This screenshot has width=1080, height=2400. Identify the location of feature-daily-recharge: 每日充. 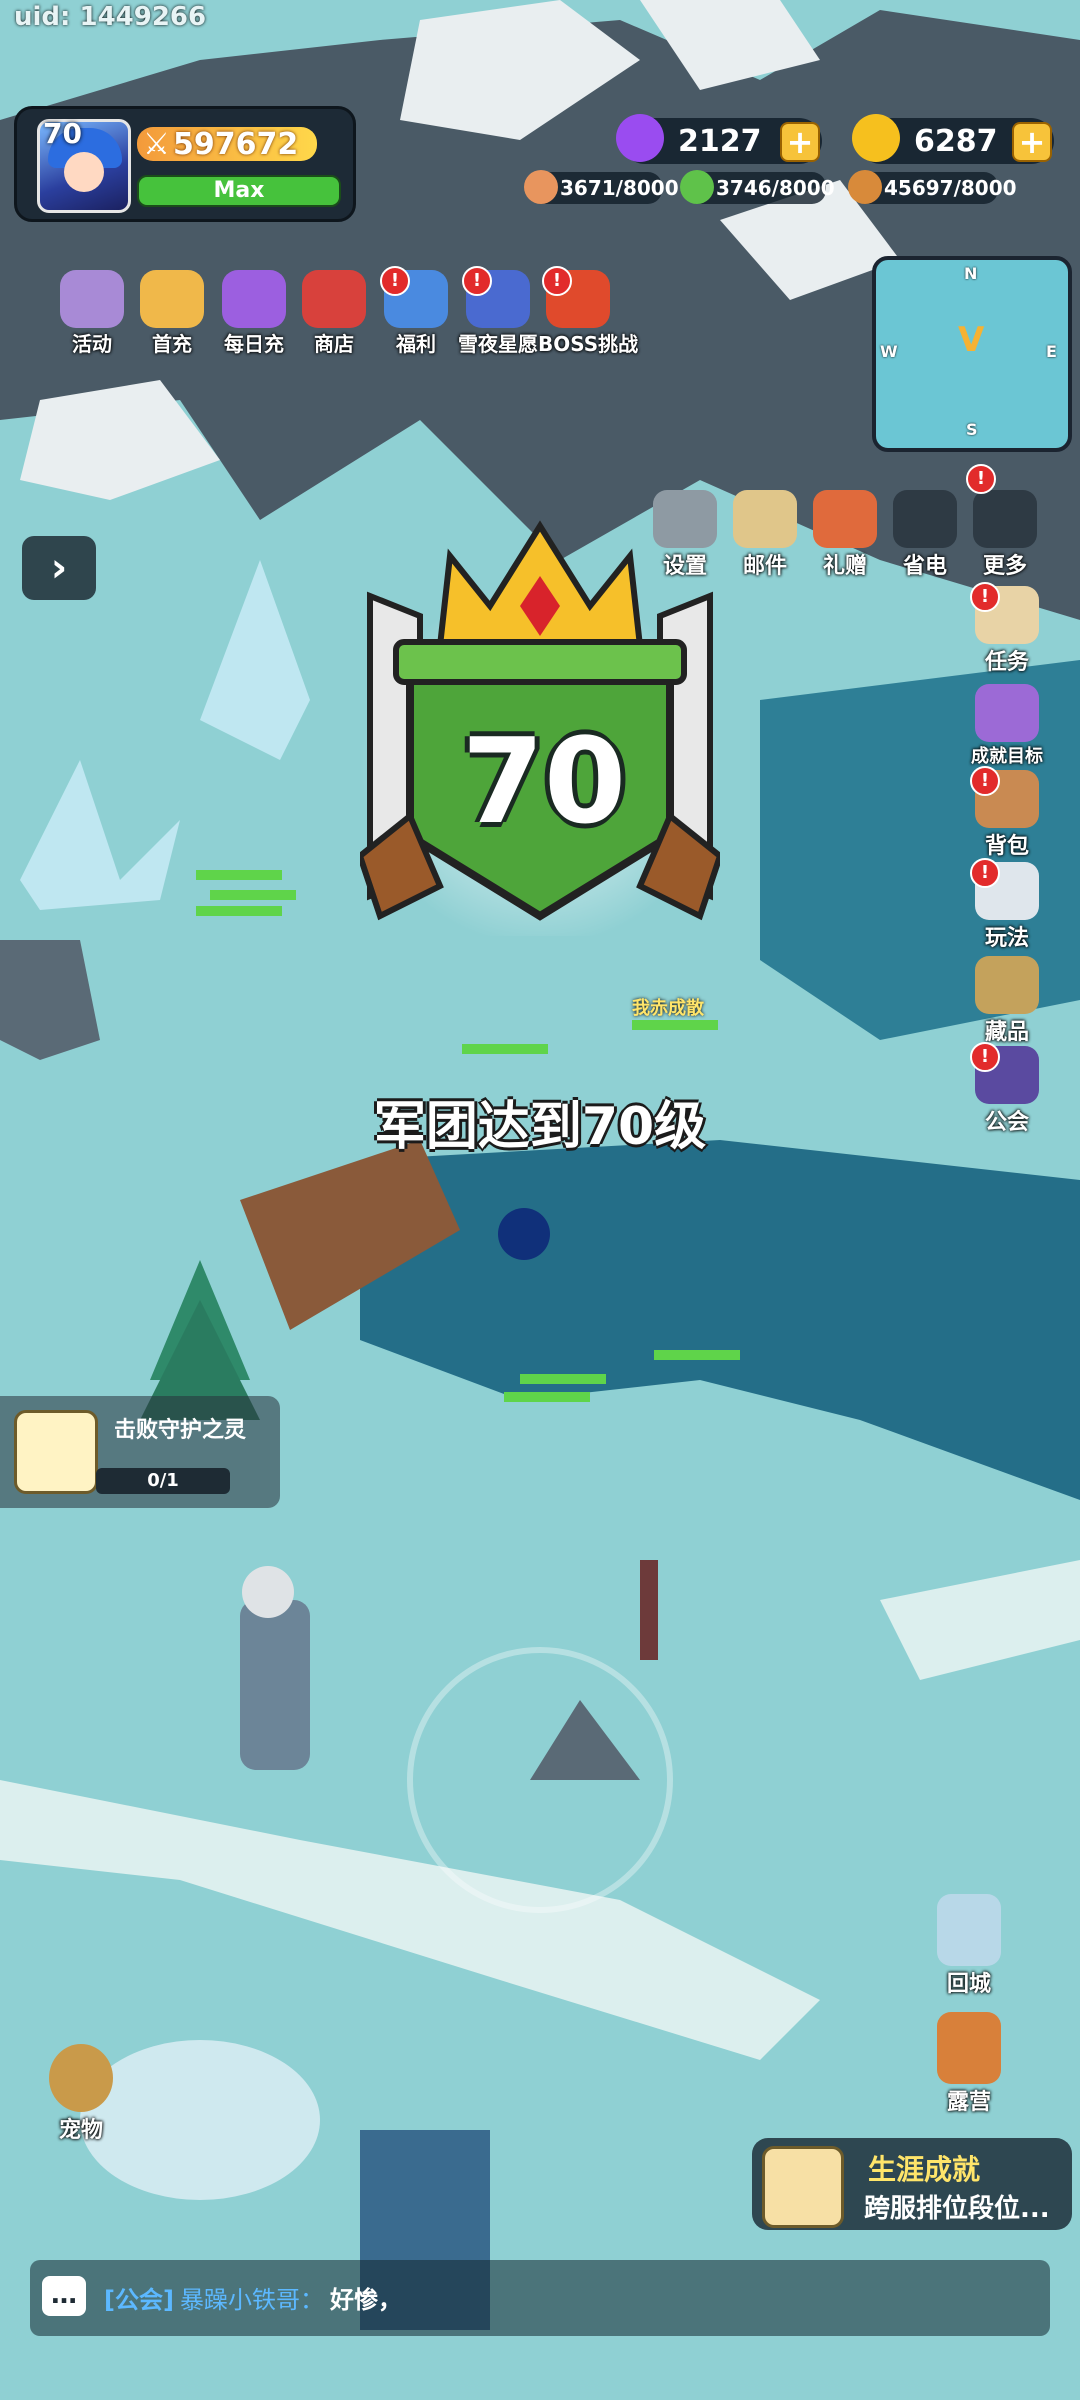
(254, 315).